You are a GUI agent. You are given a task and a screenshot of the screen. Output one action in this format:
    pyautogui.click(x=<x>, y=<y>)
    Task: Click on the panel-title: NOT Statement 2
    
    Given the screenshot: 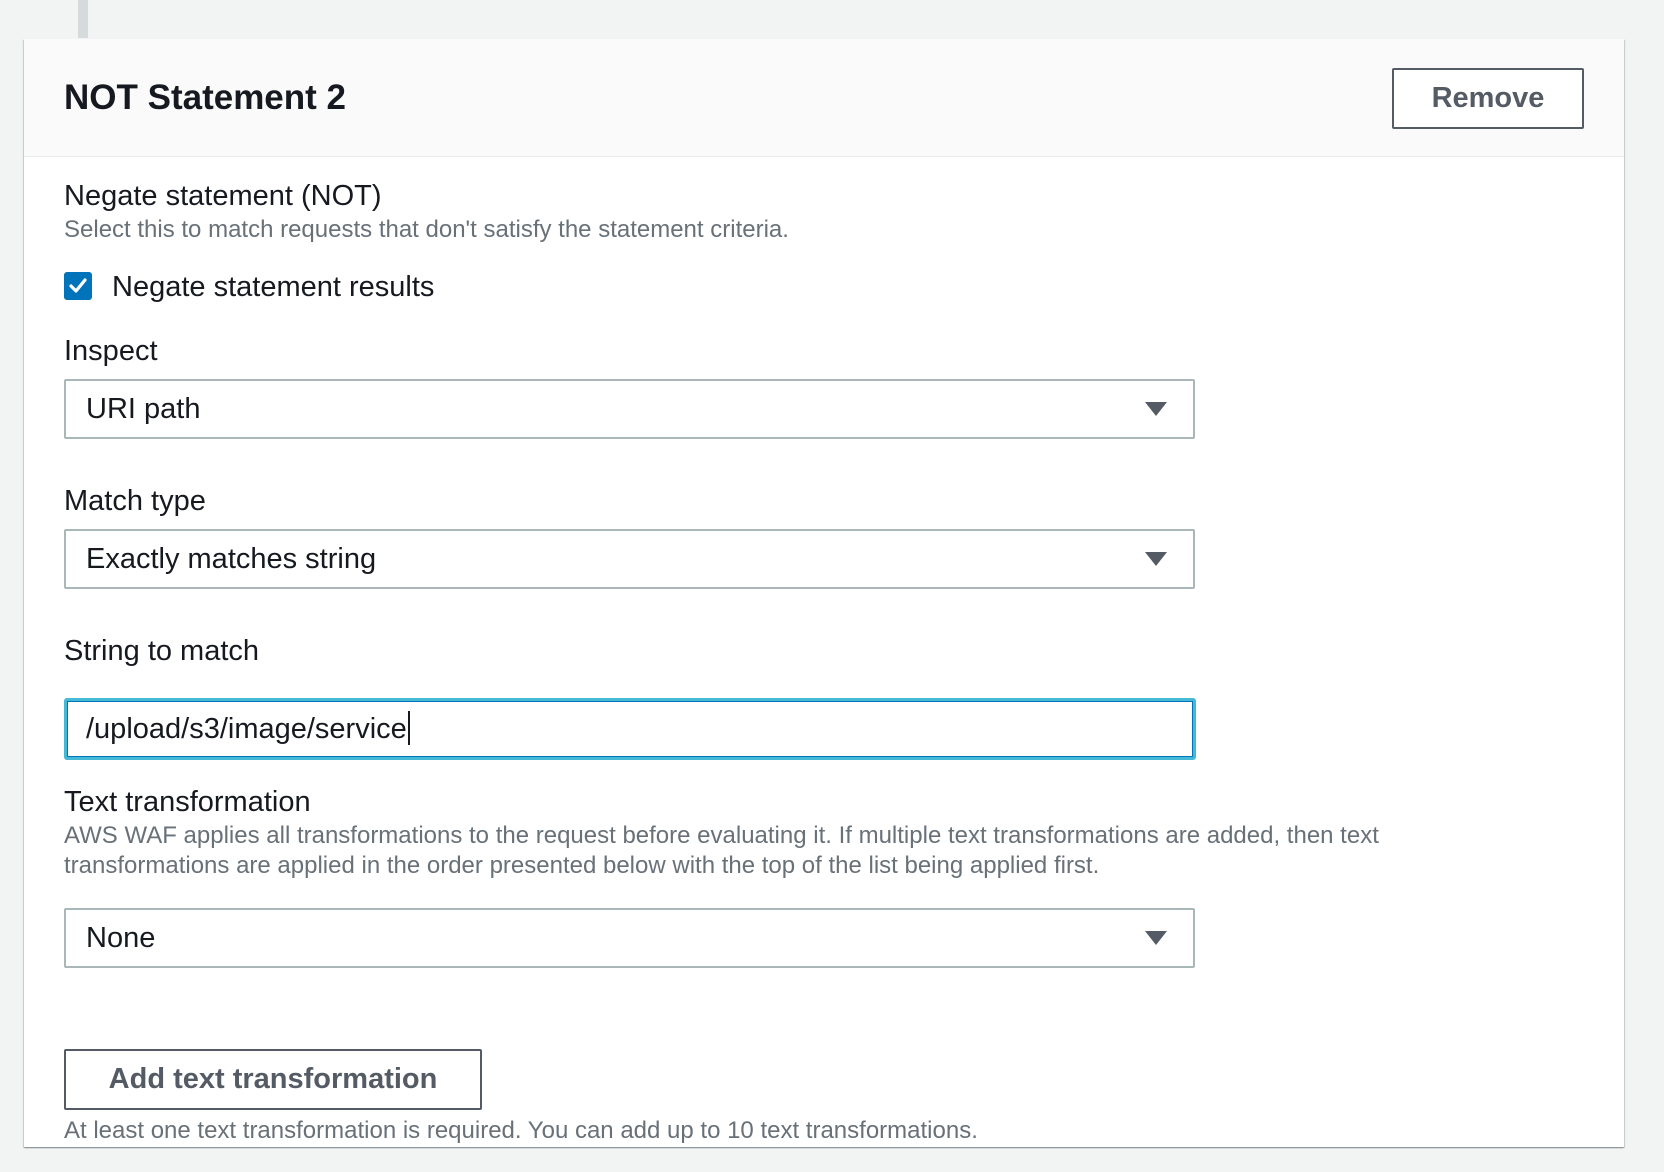 What is the action you would take?
    pyautogui.click(x=205, y=97)
    